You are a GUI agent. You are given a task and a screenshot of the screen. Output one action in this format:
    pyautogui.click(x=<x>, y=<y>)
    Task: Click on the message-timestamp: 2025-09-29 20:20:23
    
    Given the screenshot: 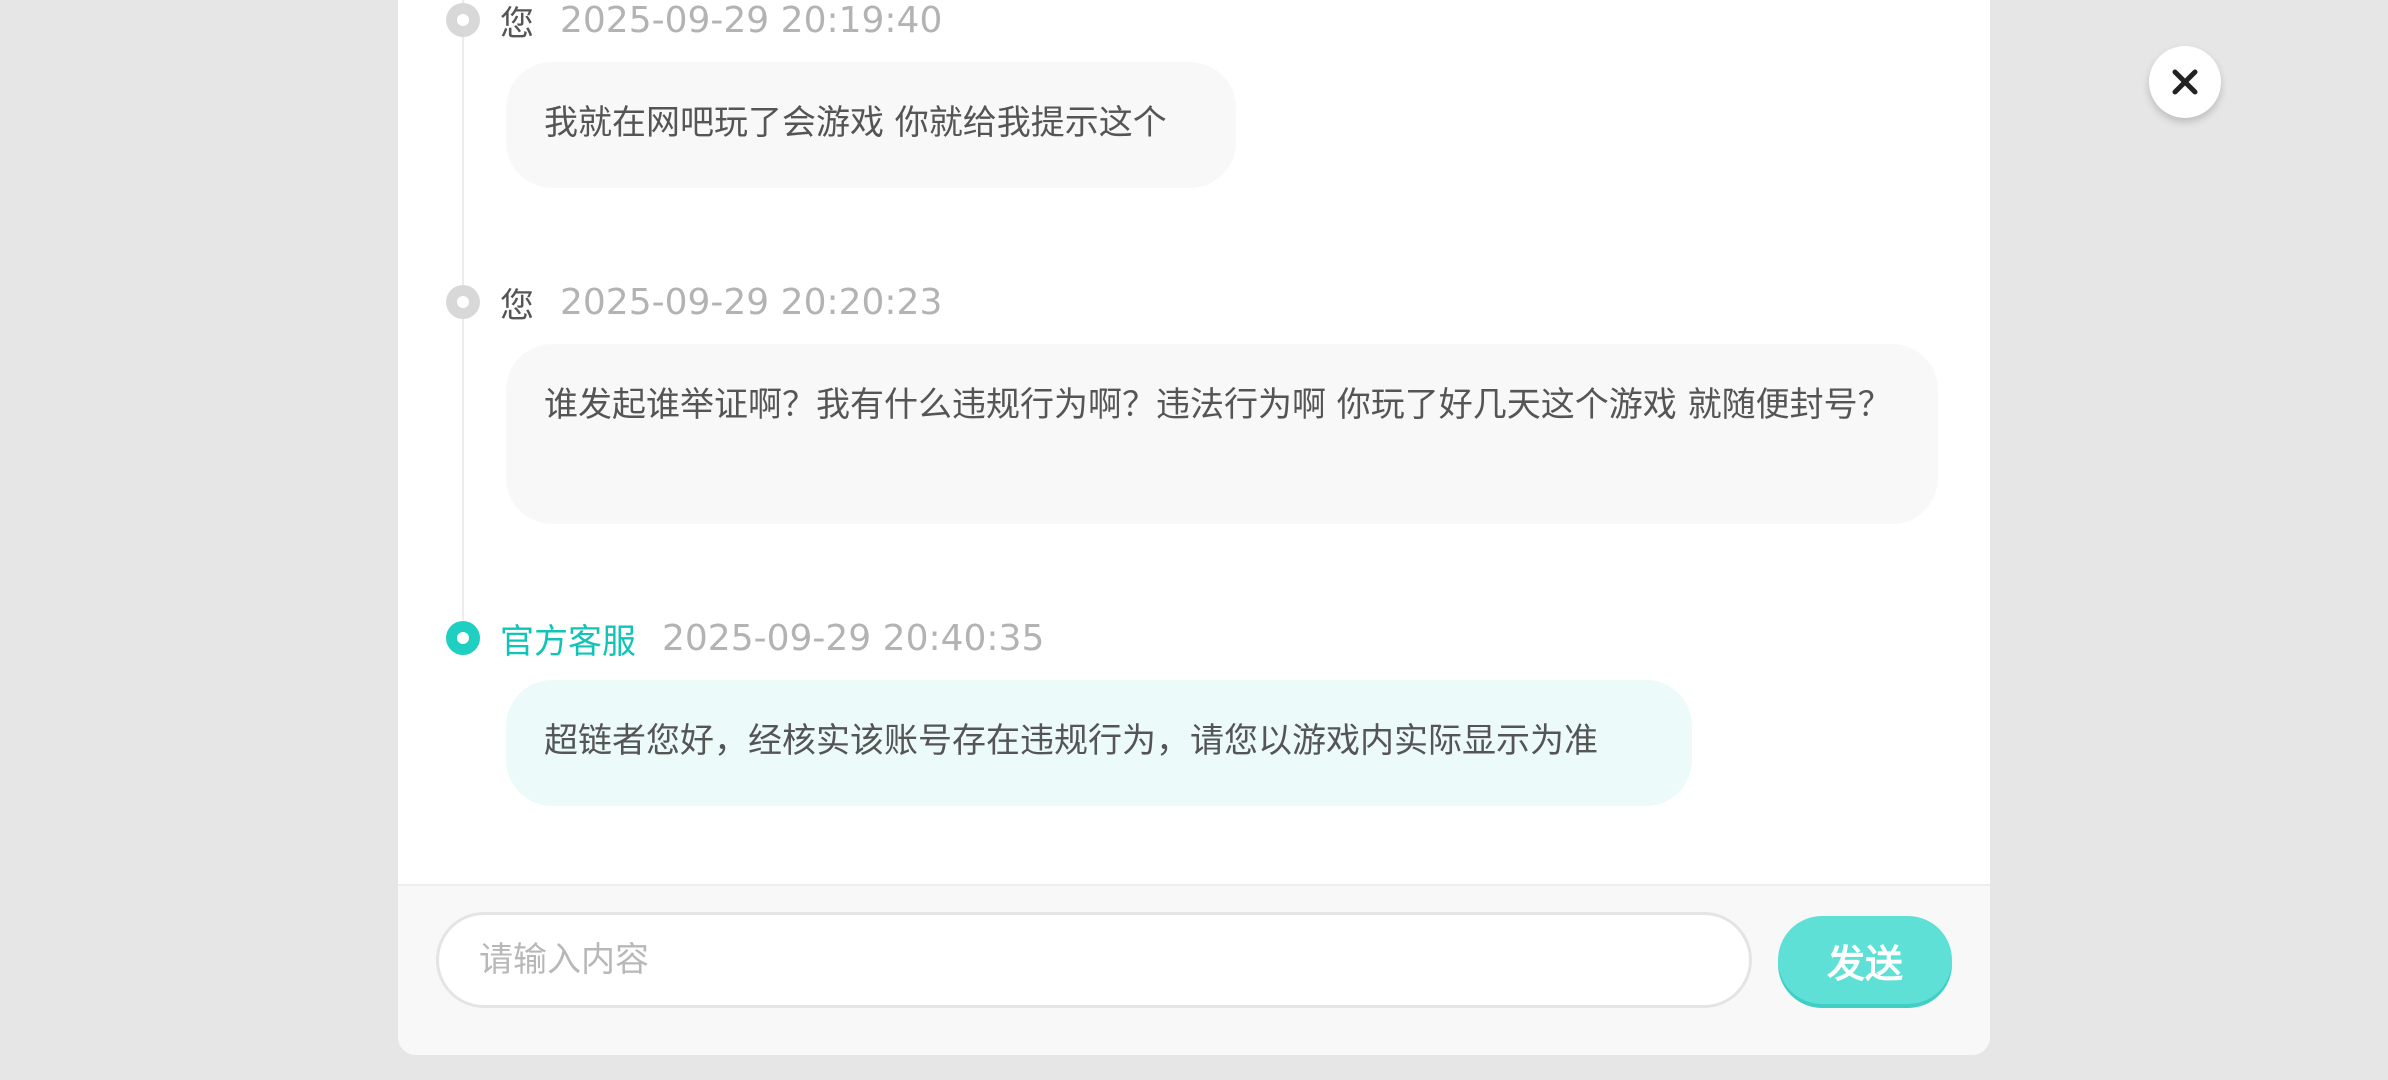 What is the action you would take?
    pyautogui.click(x=751, y=302)
    